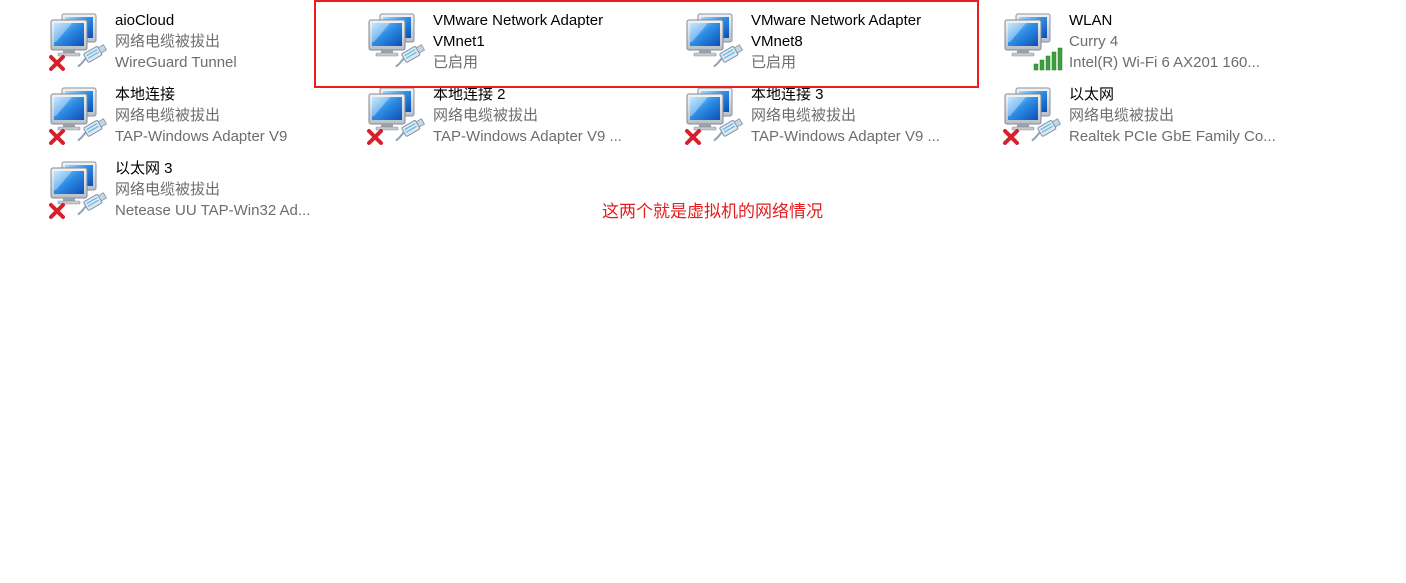 The width and height of the screenshot is (1406, 583). What do you see at coordinates (459, 41) in the screenshot?
I see `adapter-name-line2: VMnet1` at bounding box center [459, 41].